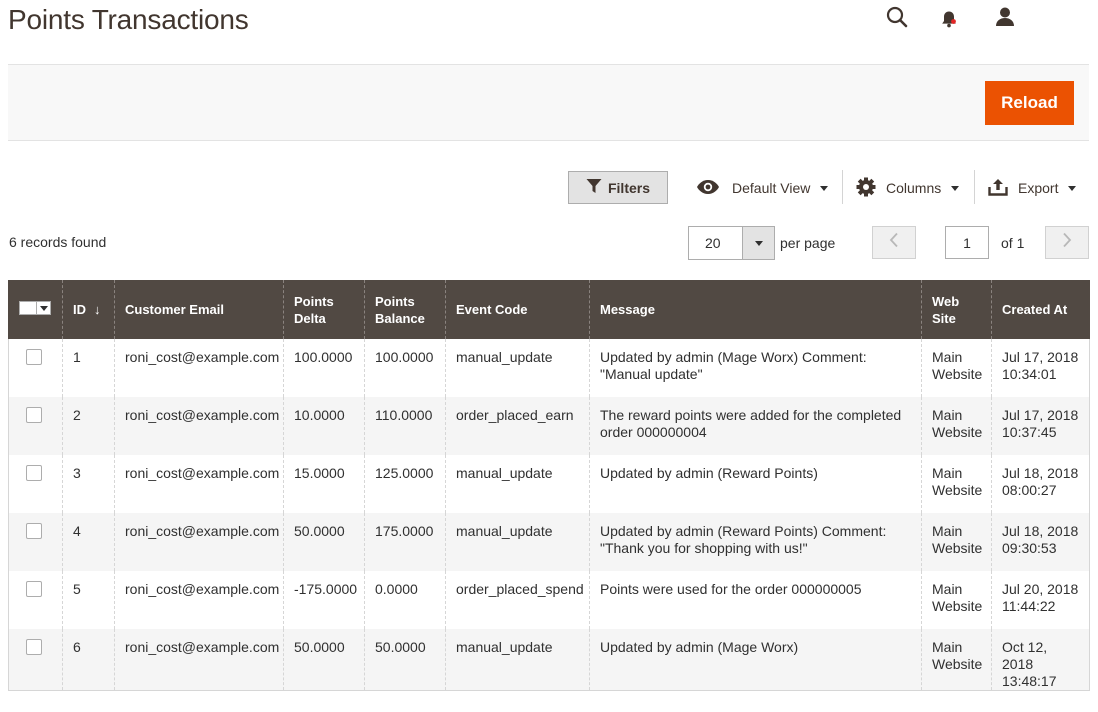 The height and width of the screenshot is (712, 1098). I want to click on cell-created-at: Jul 17, 2018 10:37:45, so click(1040, 426).